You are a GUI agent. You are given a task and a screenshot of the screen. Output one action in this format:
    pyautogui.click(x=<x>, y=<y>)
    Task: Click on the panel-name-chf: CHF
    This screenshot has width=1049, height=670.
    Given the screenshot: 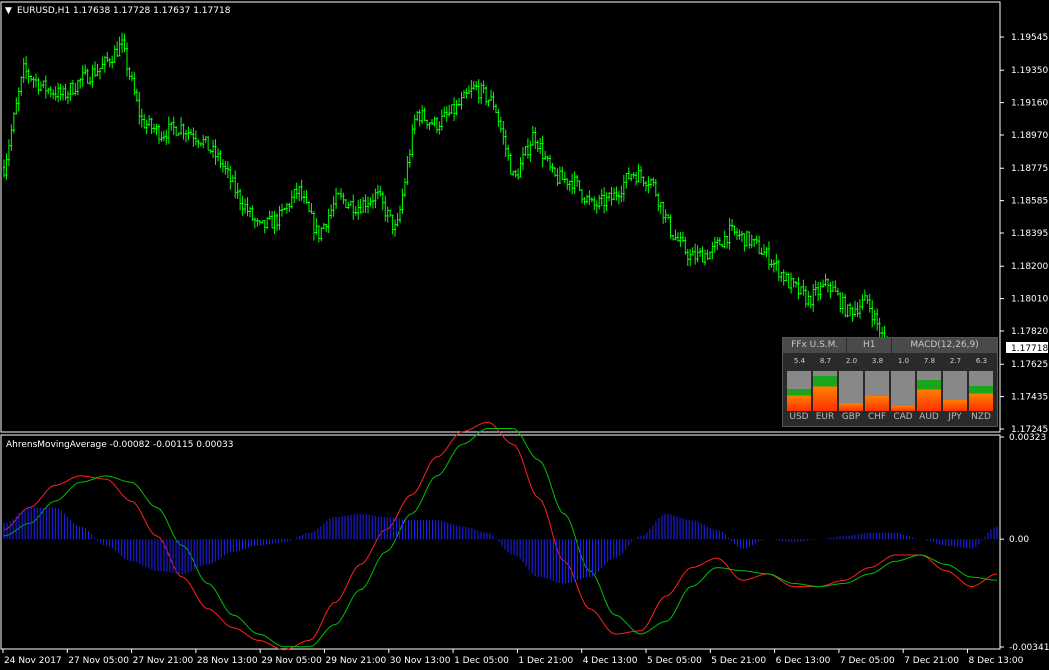 What is the action you would take?
    pyautogui.click(x=877, y=417)
    